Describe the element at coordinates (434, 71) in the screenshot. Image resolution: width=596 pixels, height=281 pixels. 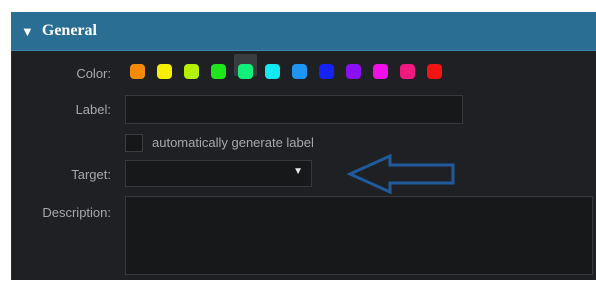
I see `color-swatch-red` at that location.